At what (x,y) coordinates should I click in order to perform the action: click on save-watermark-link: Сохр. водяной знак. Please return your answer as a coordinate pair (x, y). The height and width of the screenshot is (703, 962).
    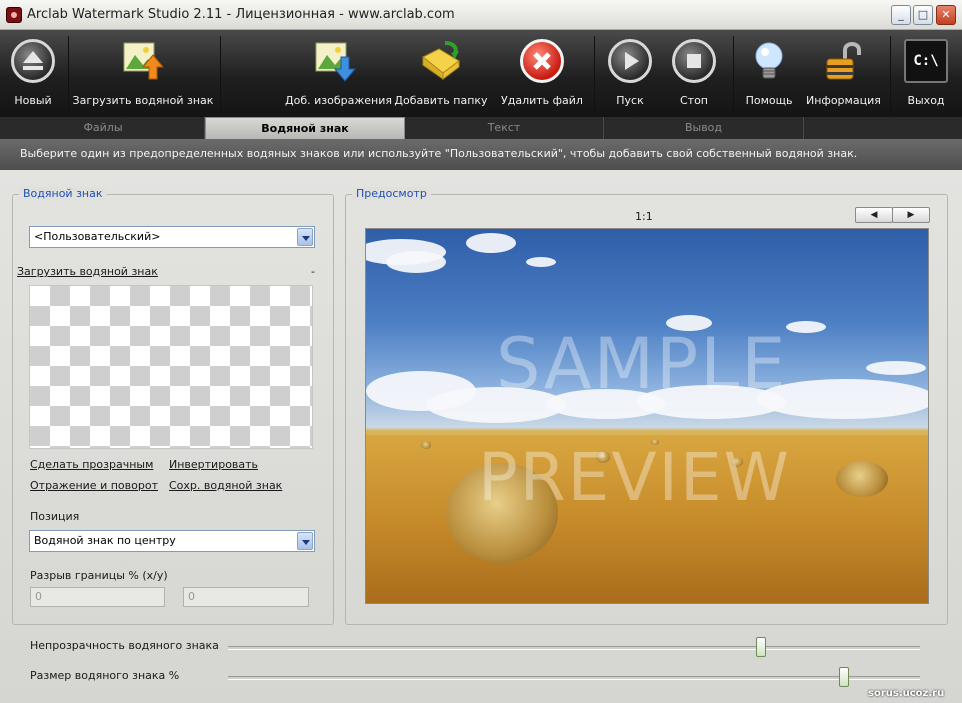
    Looking at the image, I should click on (225, 485).